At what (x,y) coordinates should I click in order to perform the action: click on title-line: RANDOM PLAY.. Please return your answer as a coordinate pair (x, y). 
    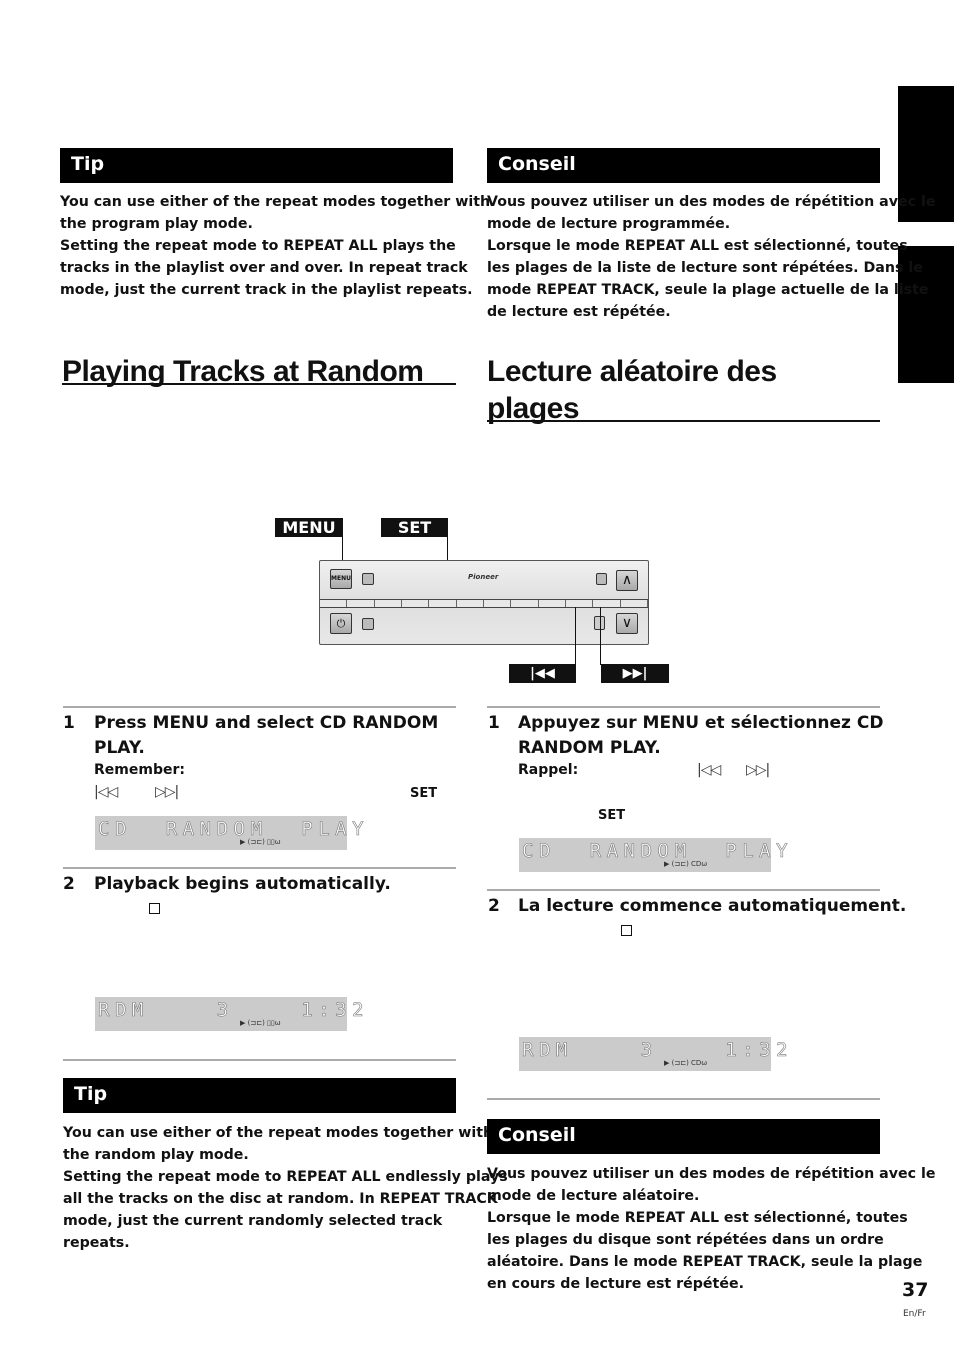
    Looking at the image, I should click on (589, 748).